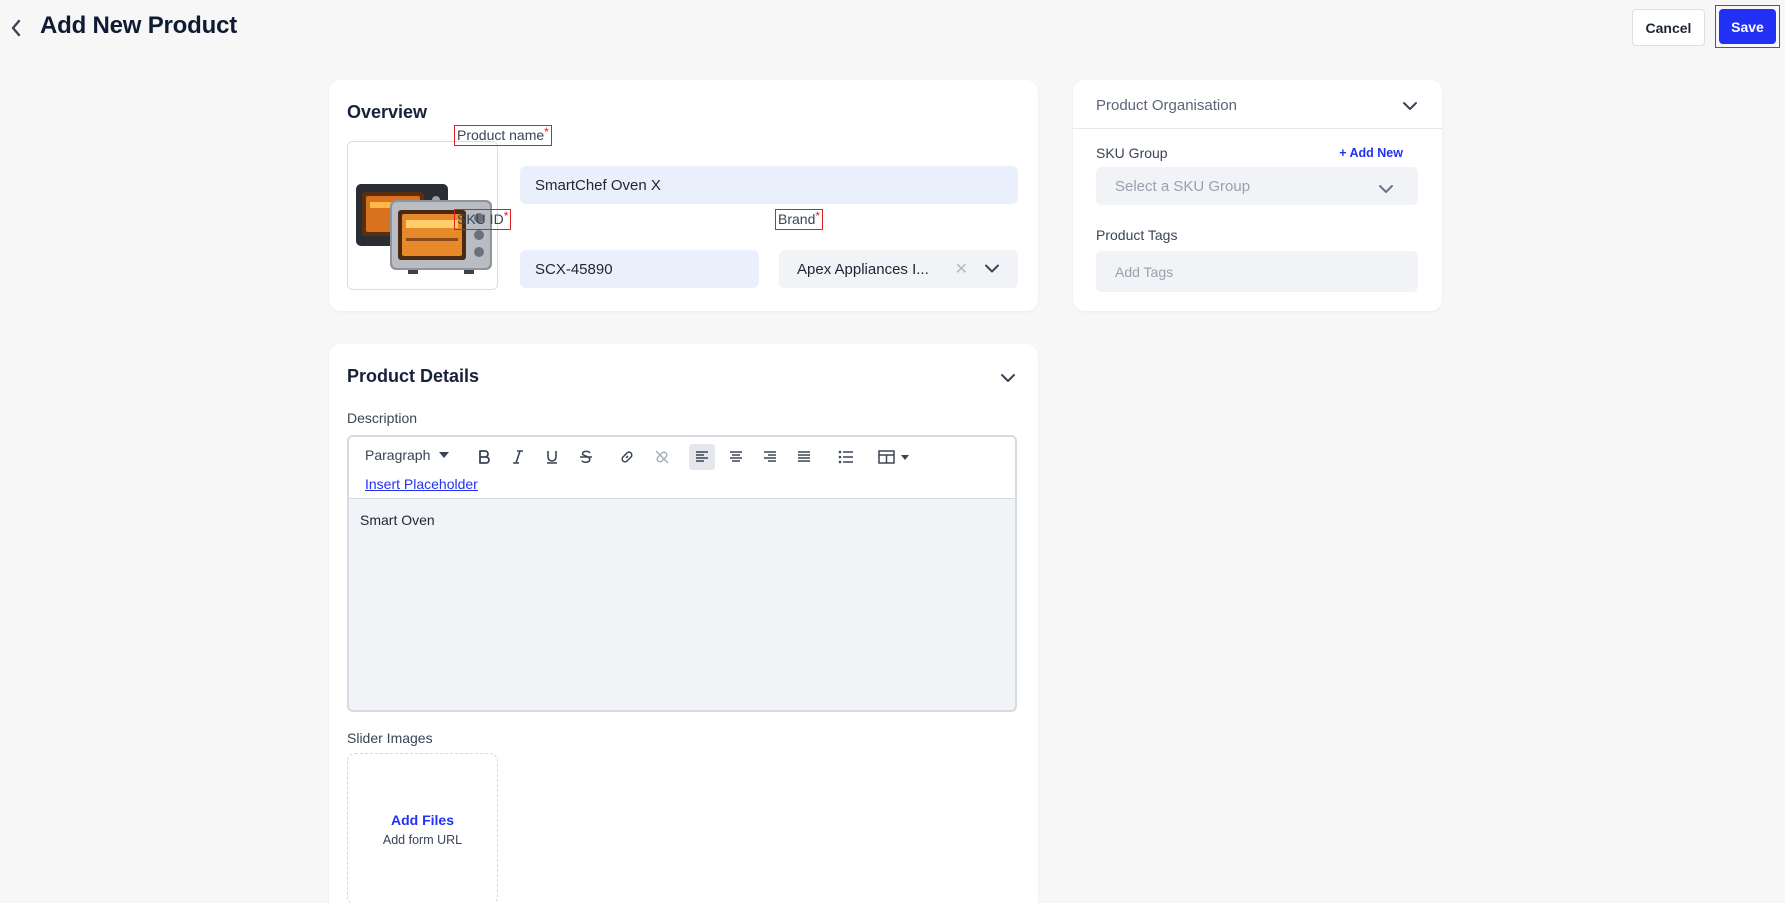 This screenshot has width=1785, height=903. I want to click on bullet-list-icon, so click(846, 457).